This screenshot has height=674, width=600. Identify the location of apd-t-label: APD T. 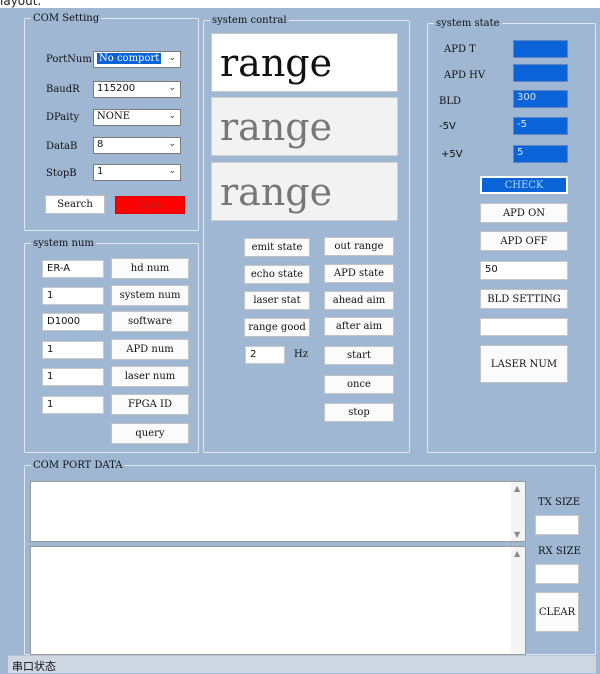
(460, 49).